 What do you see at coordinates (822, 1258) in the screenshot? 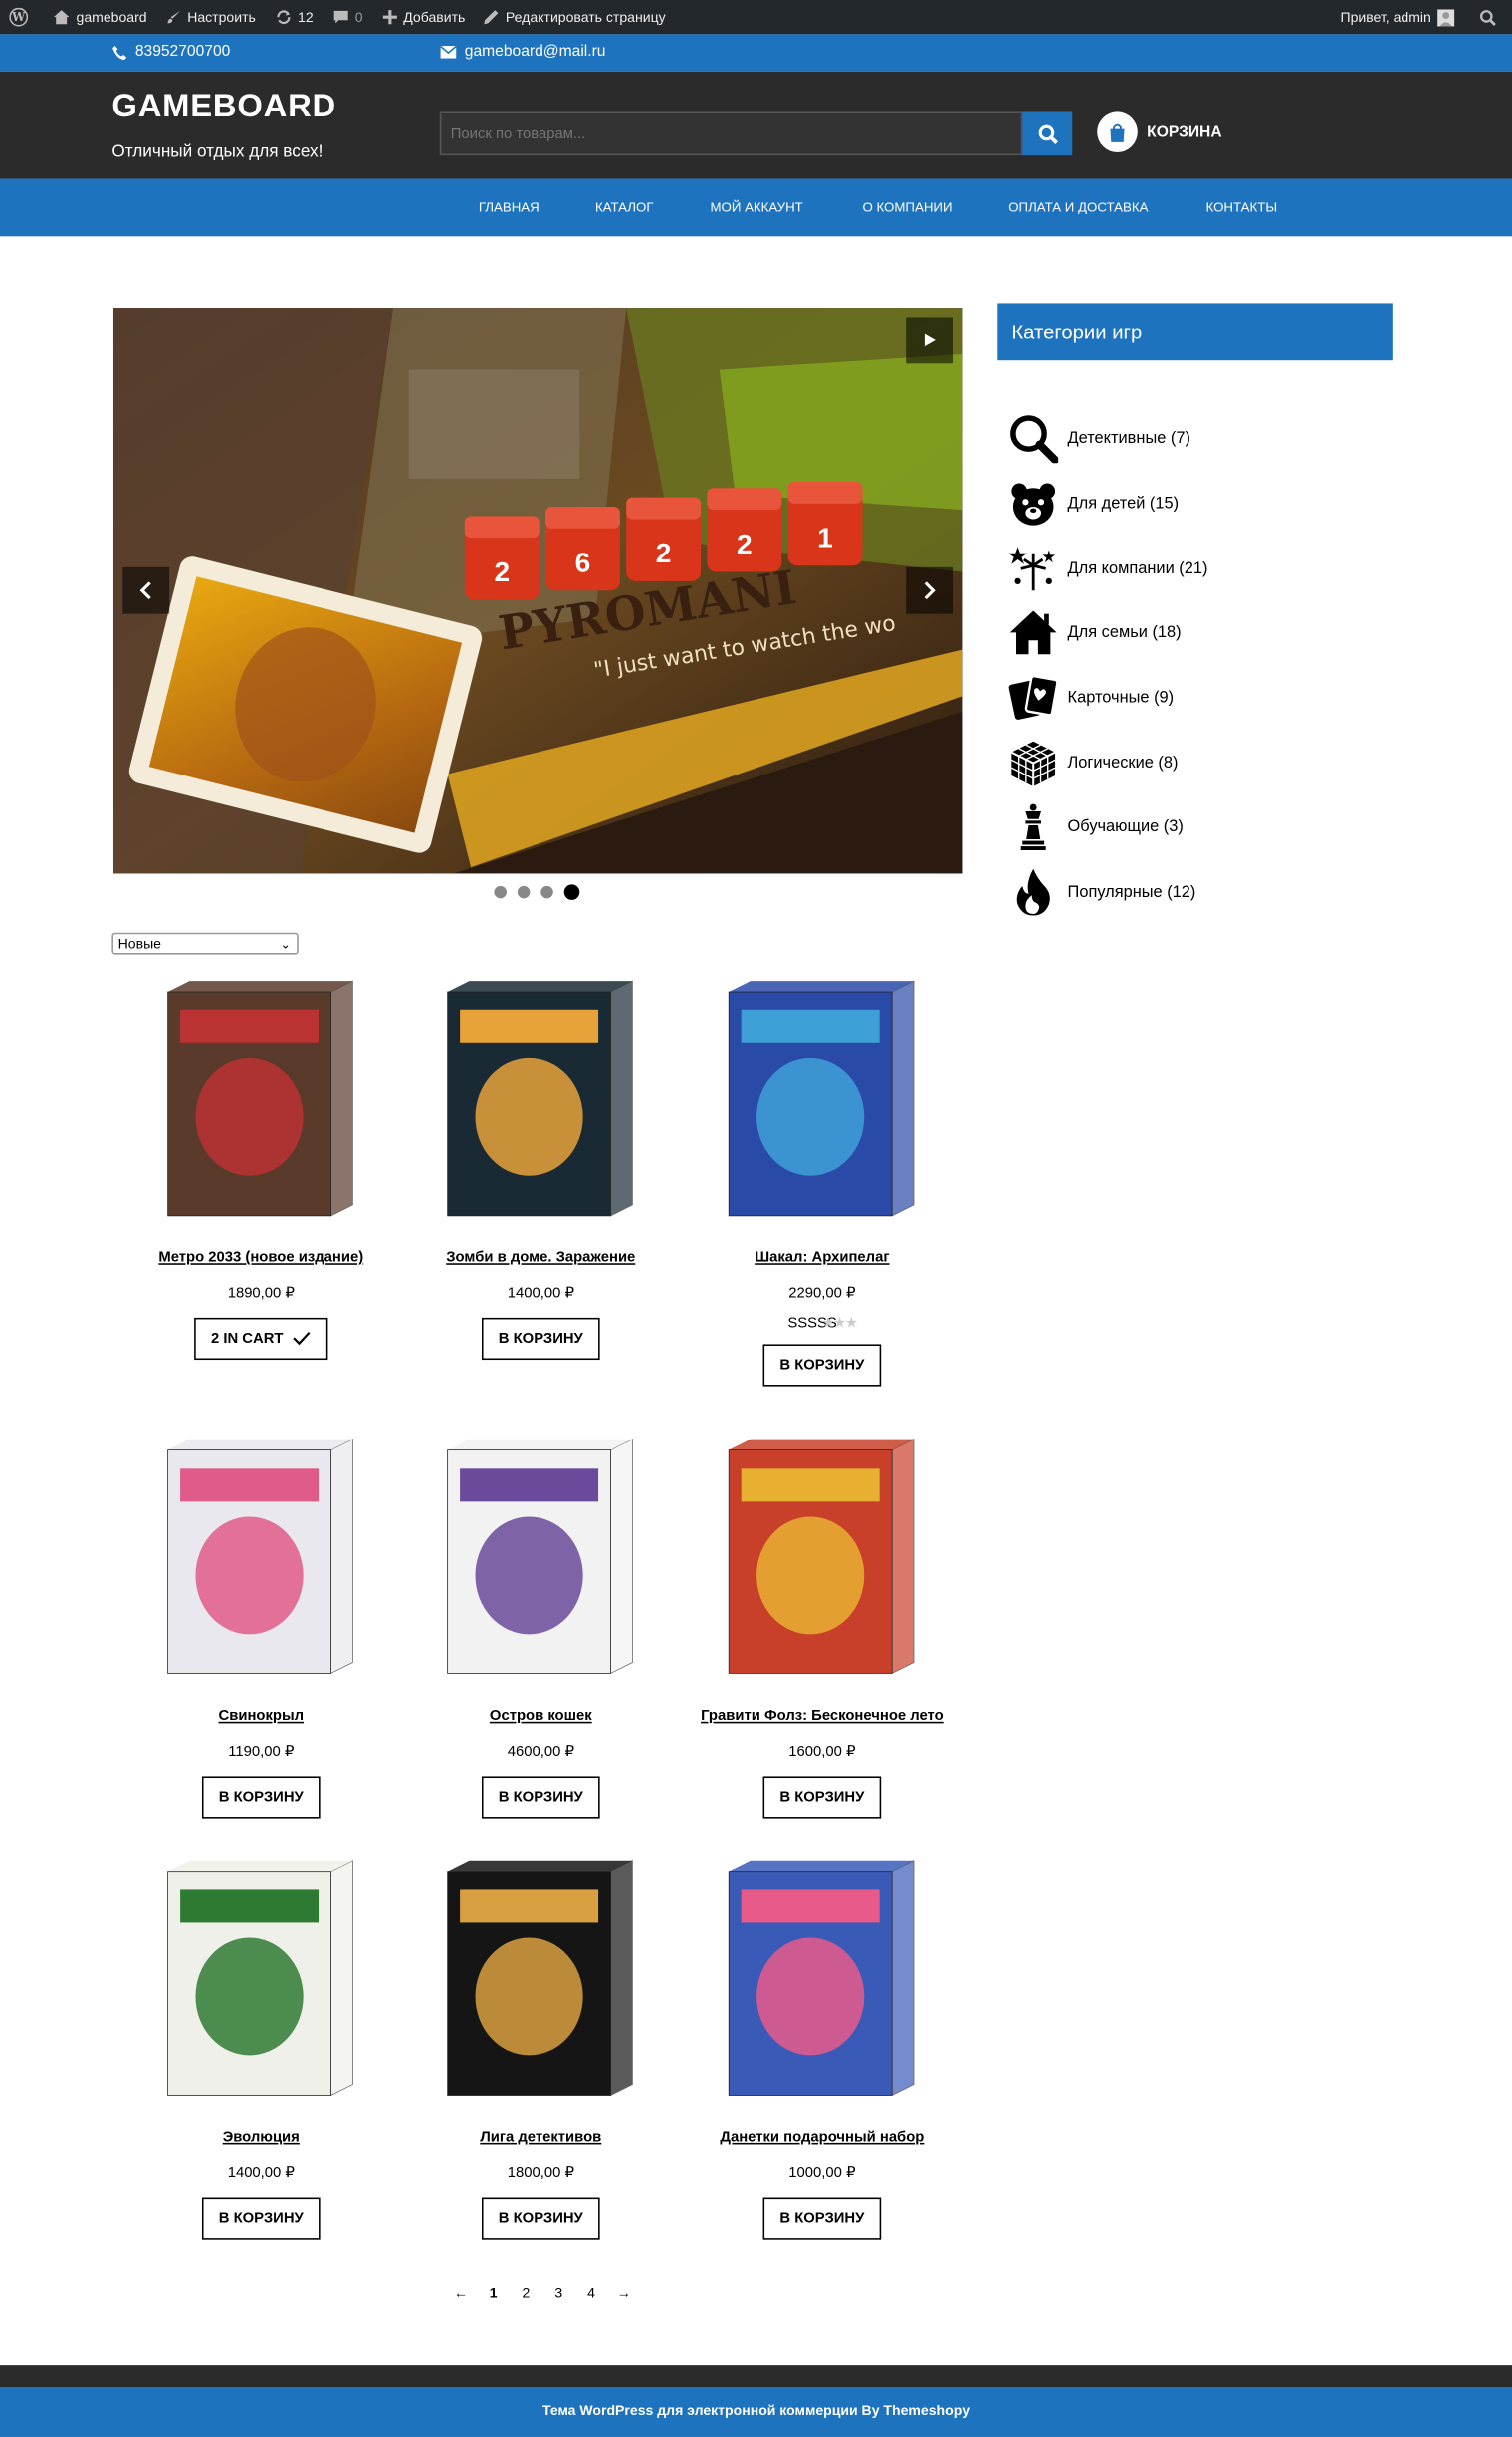
I see `product-title: Шакал: Архипелаг` at bounding box center [822, 1258].